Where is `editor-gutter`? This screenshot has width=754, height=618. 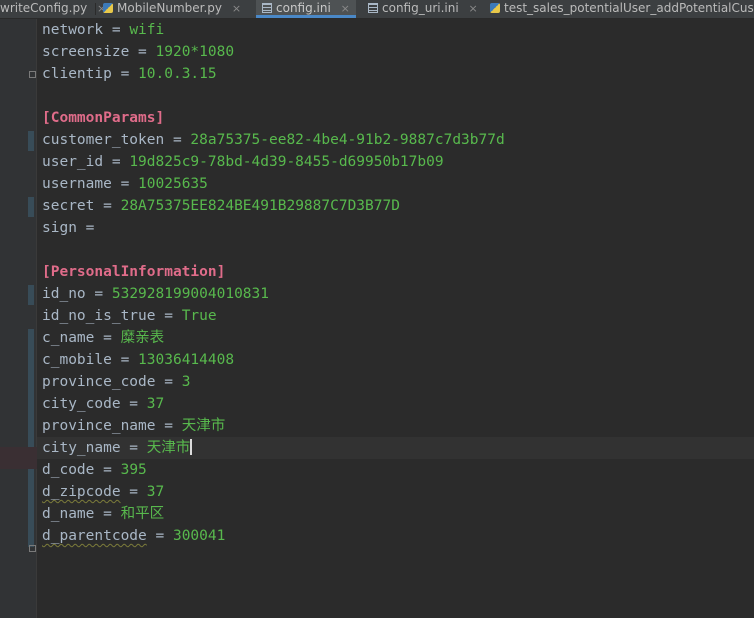 editor-gutter is located at coordinates (18, 318).